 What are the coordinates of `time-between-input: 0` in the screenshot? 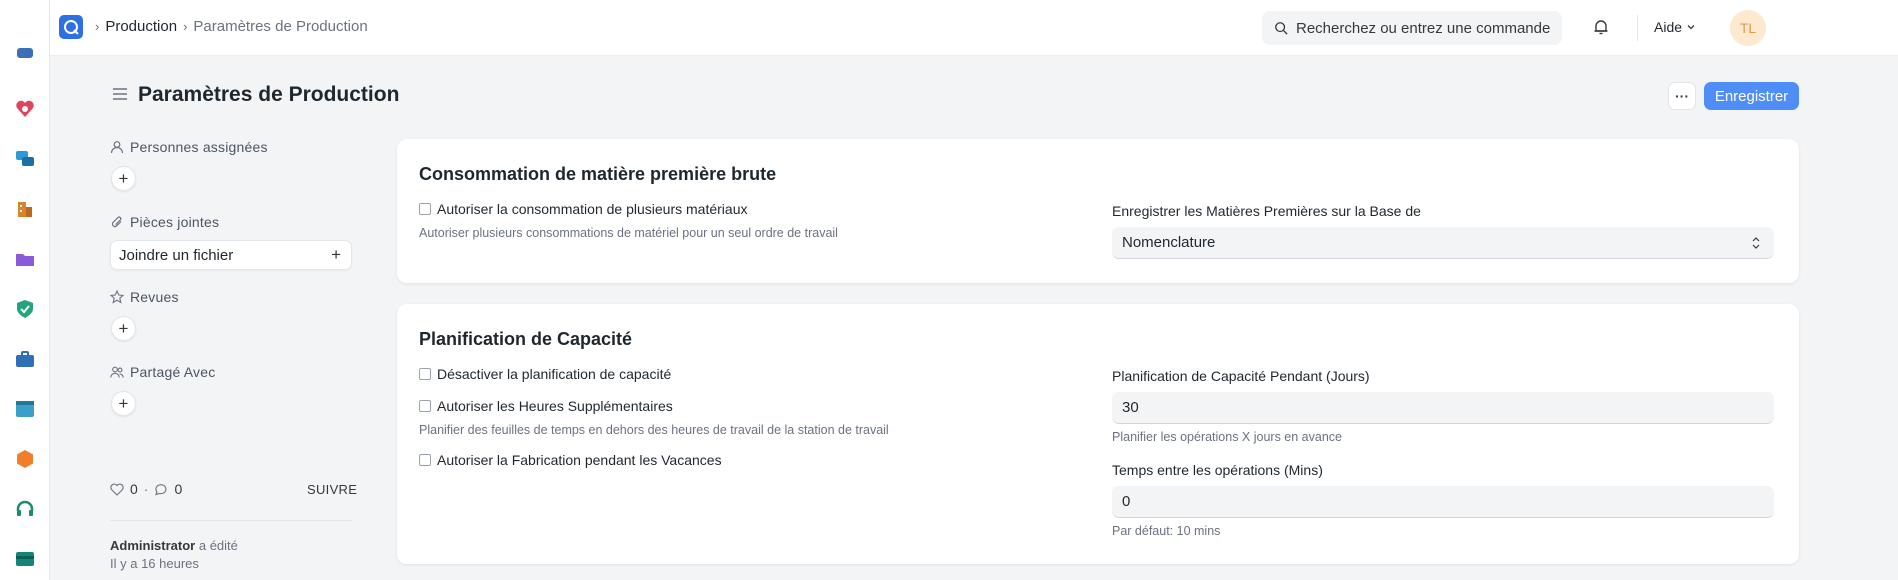 It's located at (1443, 502).